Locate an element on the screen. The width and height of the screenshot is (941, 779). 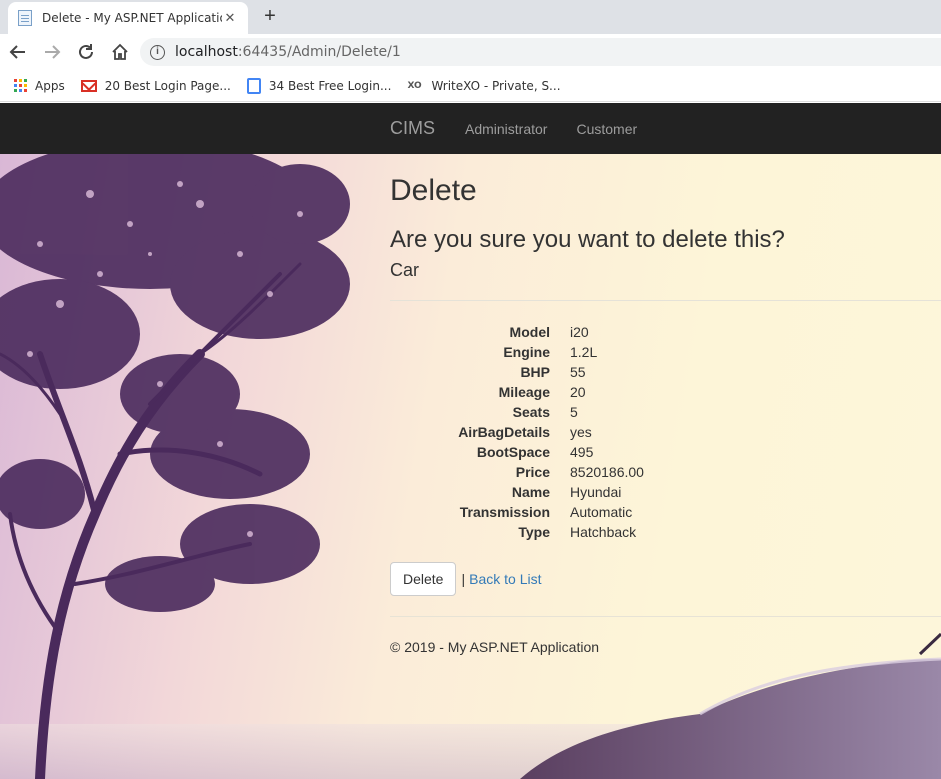
detail-value: yes is located at coordinates (581, 432).